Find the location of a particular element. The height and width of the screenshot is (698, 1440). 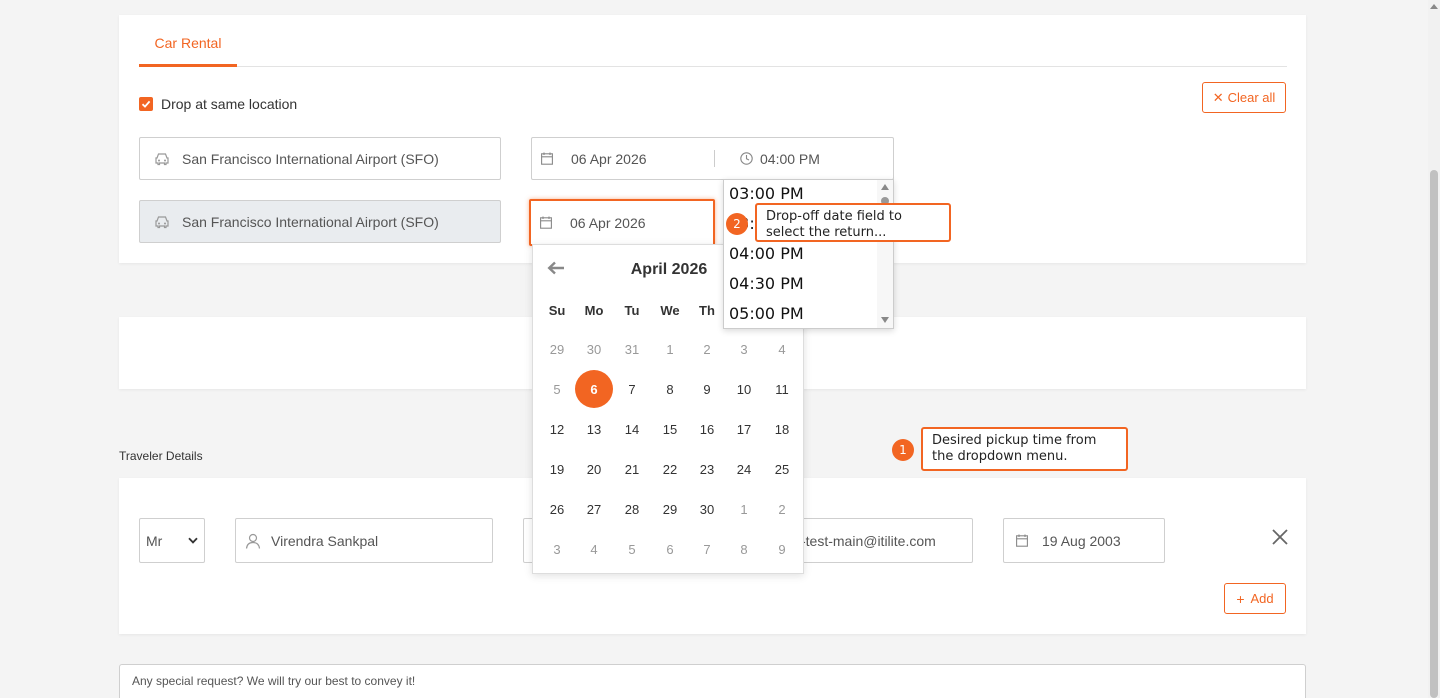

calendar-day: 26 is located at coordinates (557, 509).